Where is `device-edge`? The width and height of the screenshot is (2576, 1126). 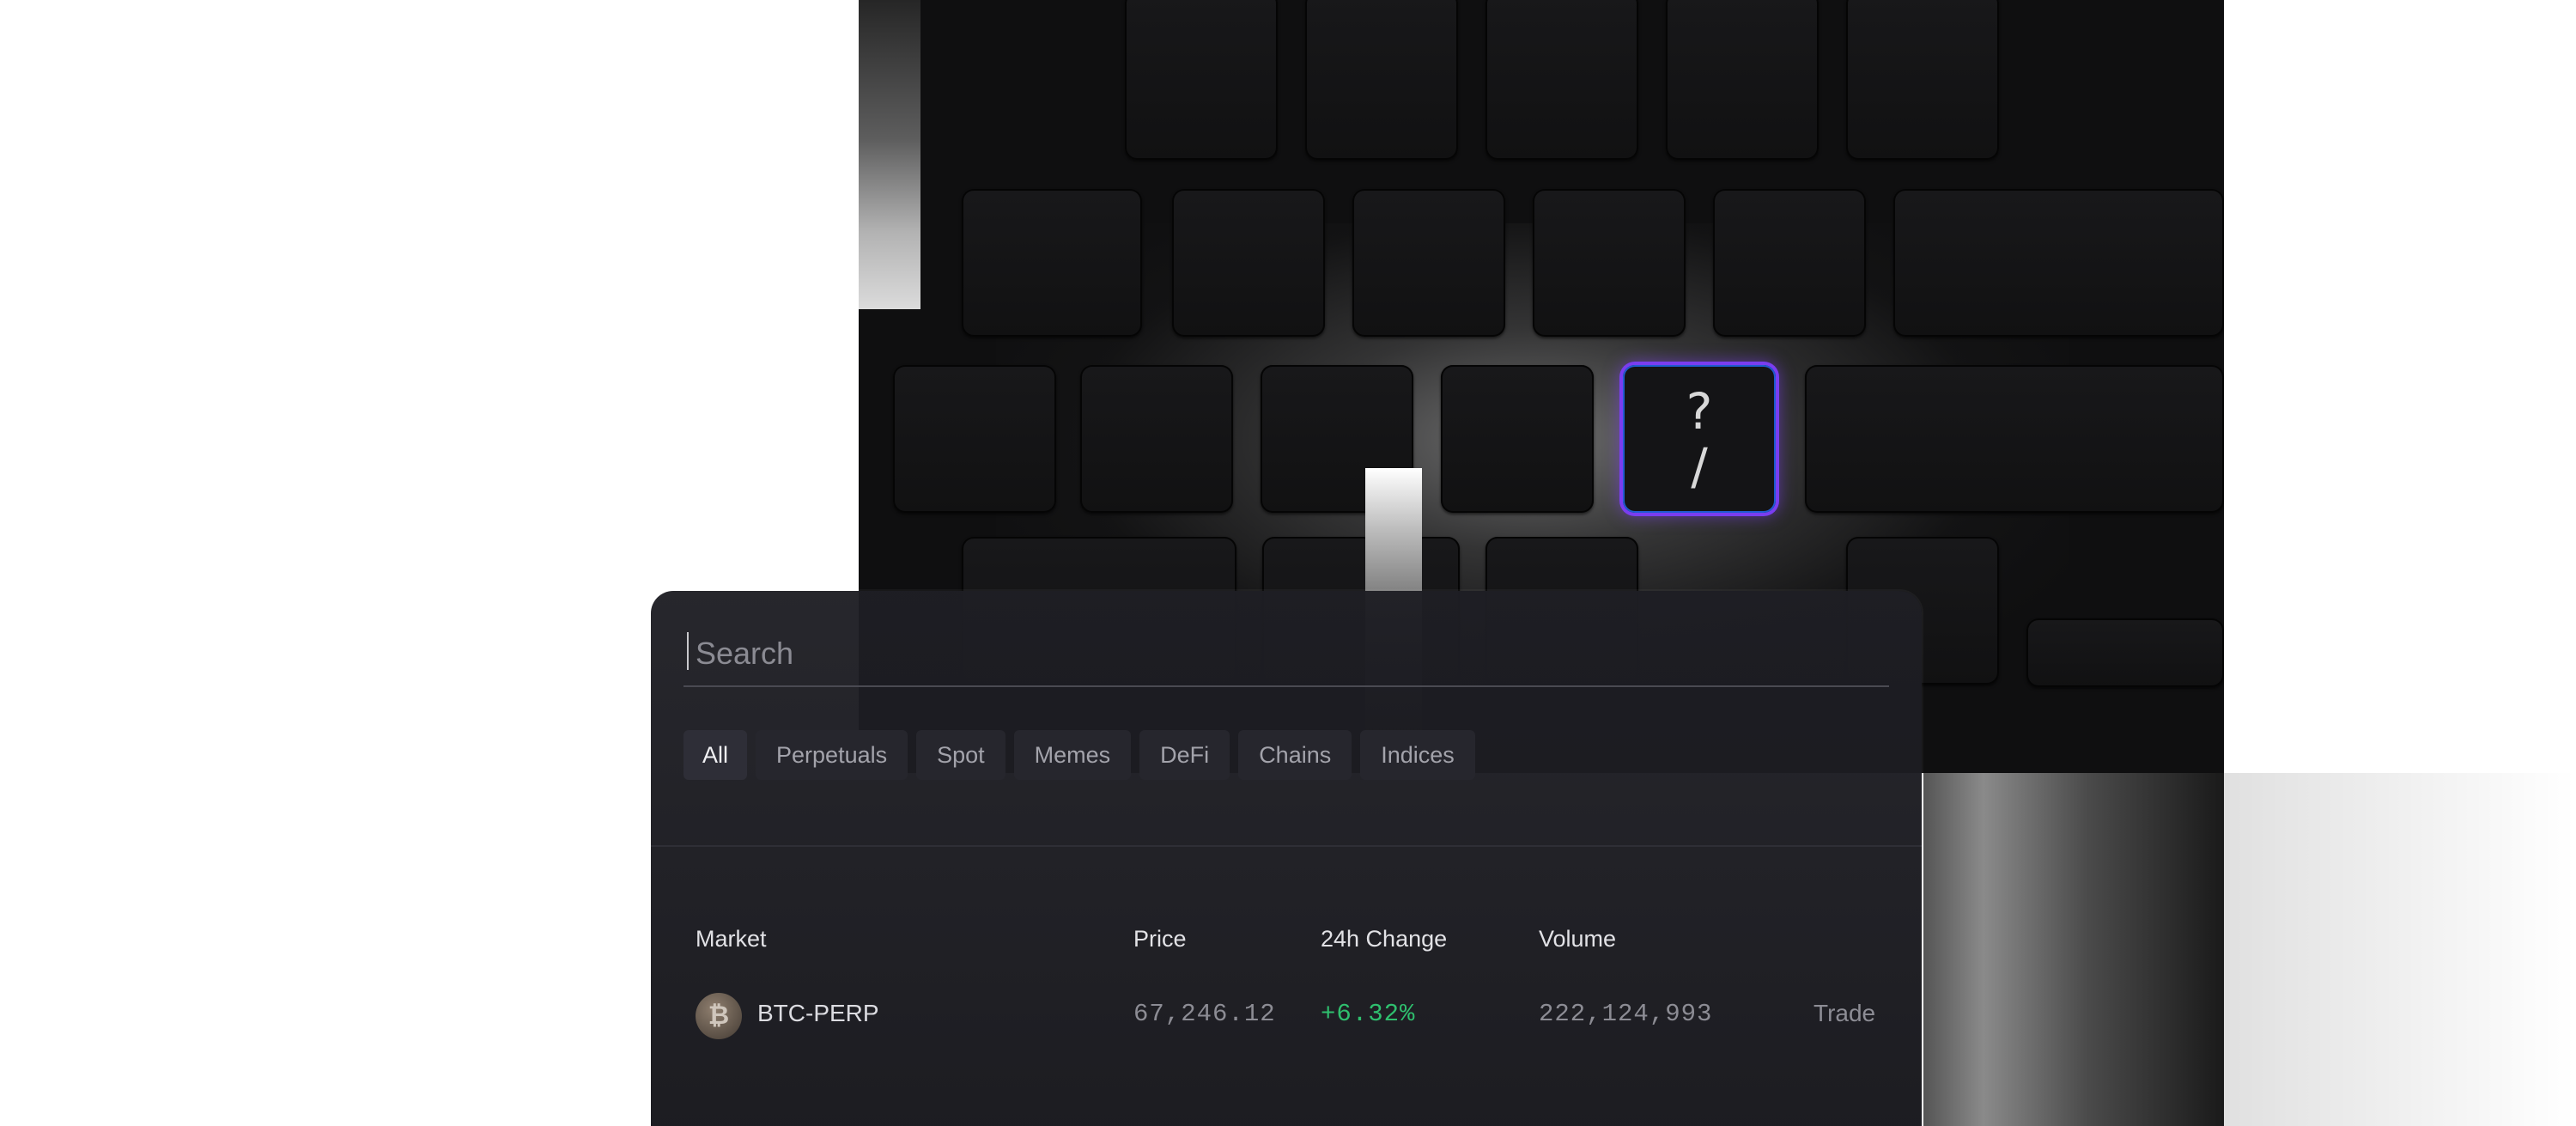 device-edge is located at coordinates (2073, 950).